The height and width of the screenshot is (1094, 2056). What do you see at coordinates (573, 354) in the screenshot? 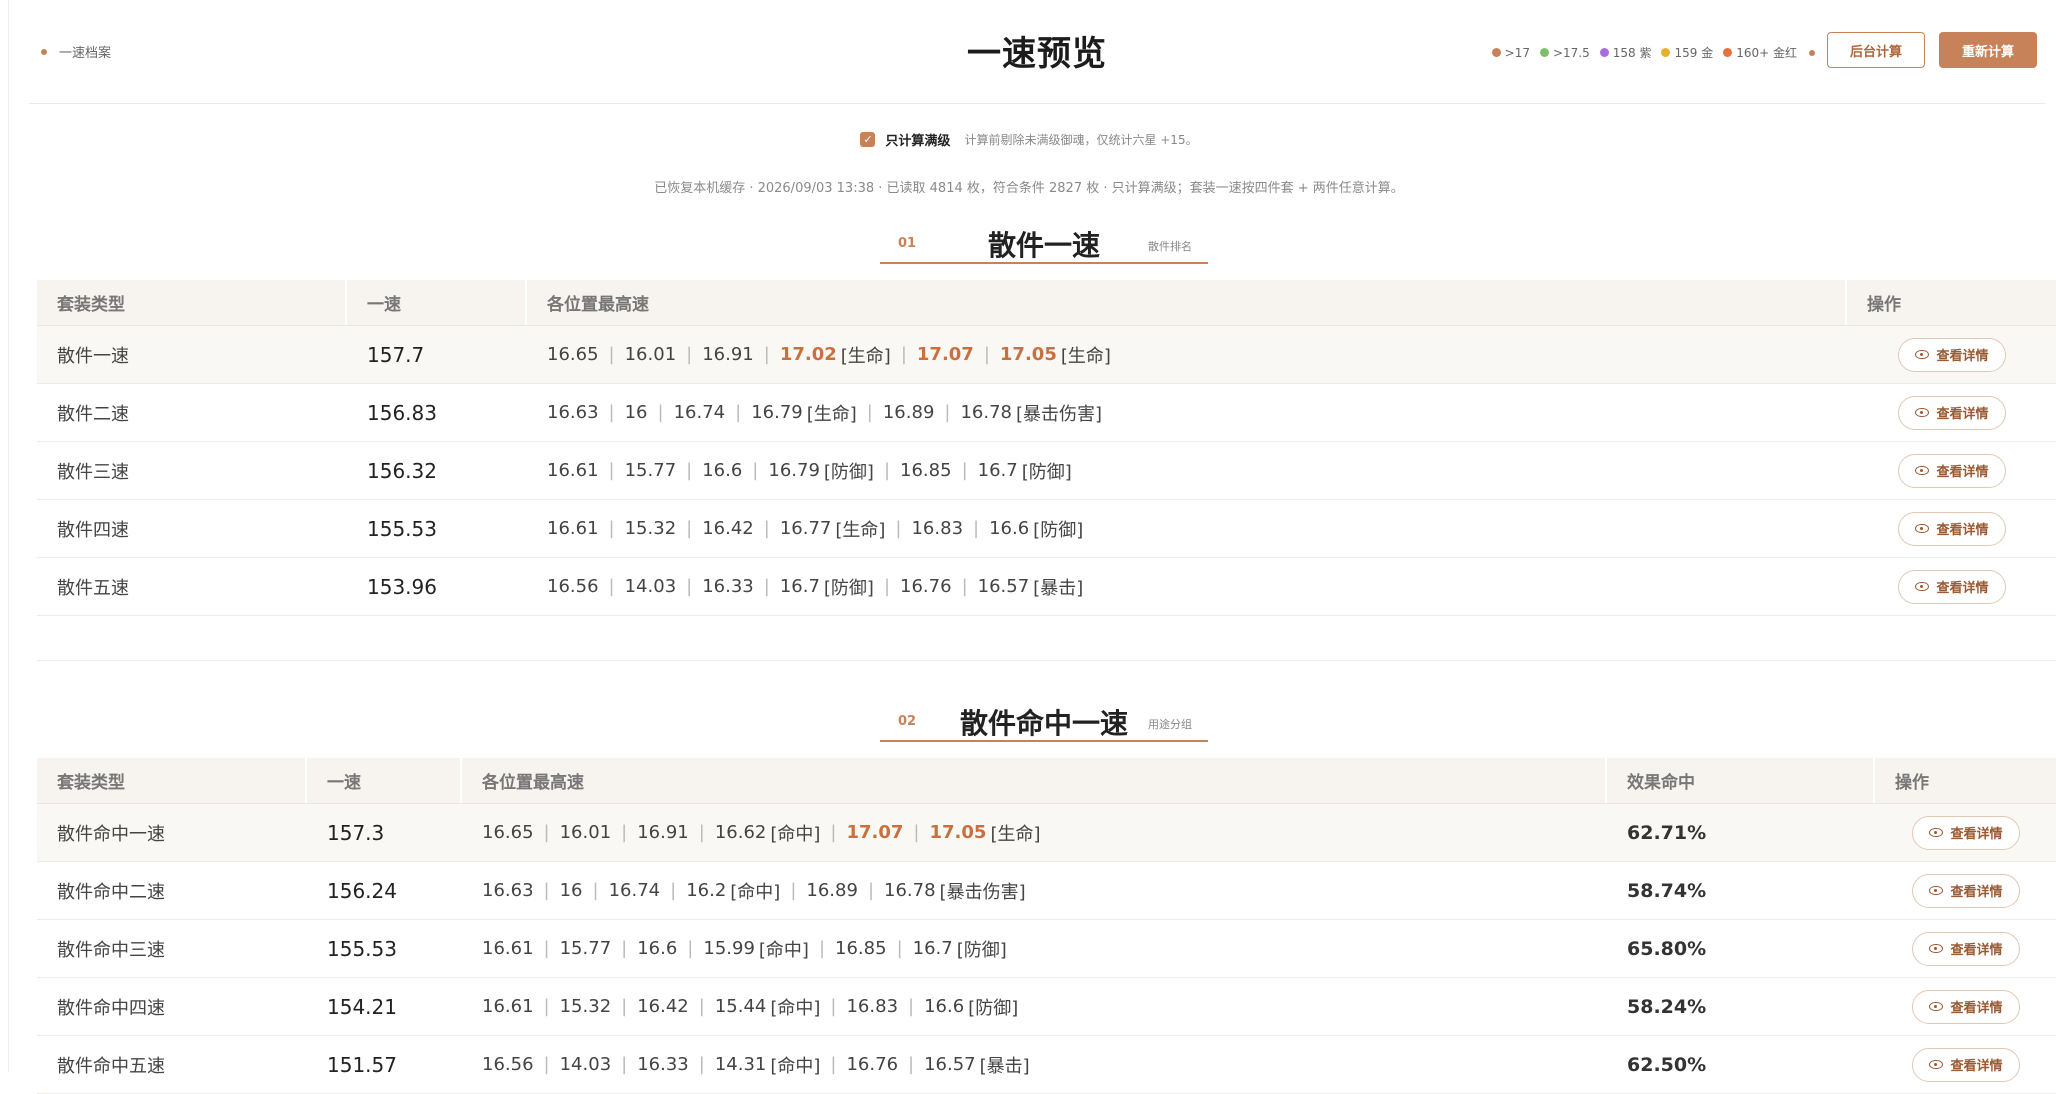
I see `position-speed-value: 16.65` at bounding box center [573, 354].